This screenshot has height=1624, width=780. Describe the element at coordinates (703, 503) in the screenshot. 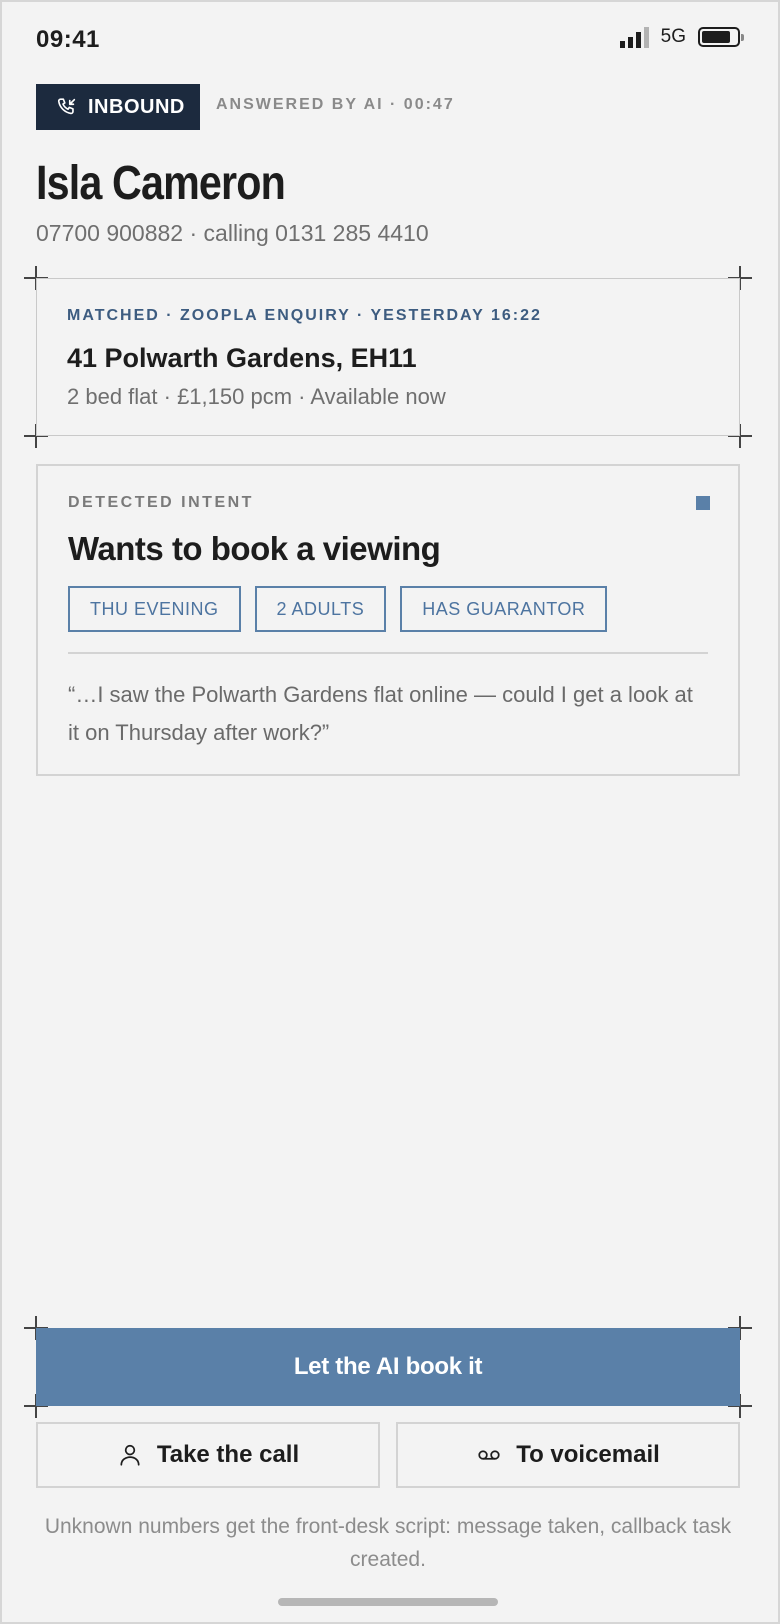

I see `intent-status-indicator` at that location.